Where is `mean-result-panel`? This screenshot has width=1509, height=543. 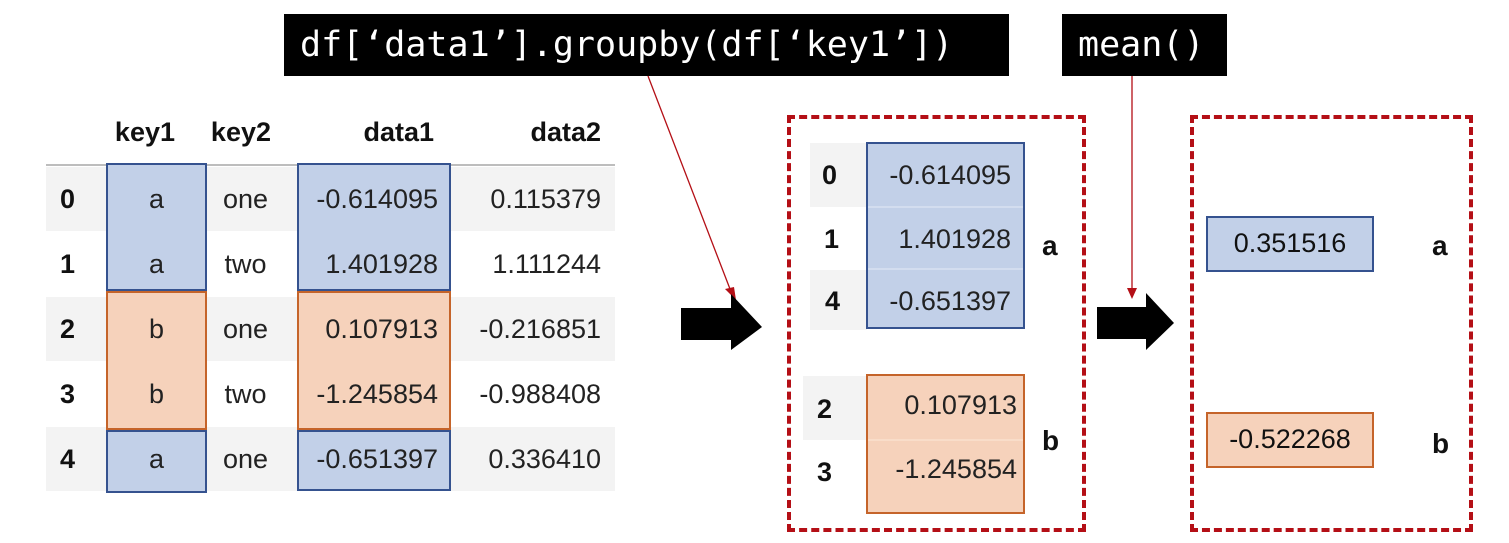
mean-result-panel is located at coordinates (1331, 323).